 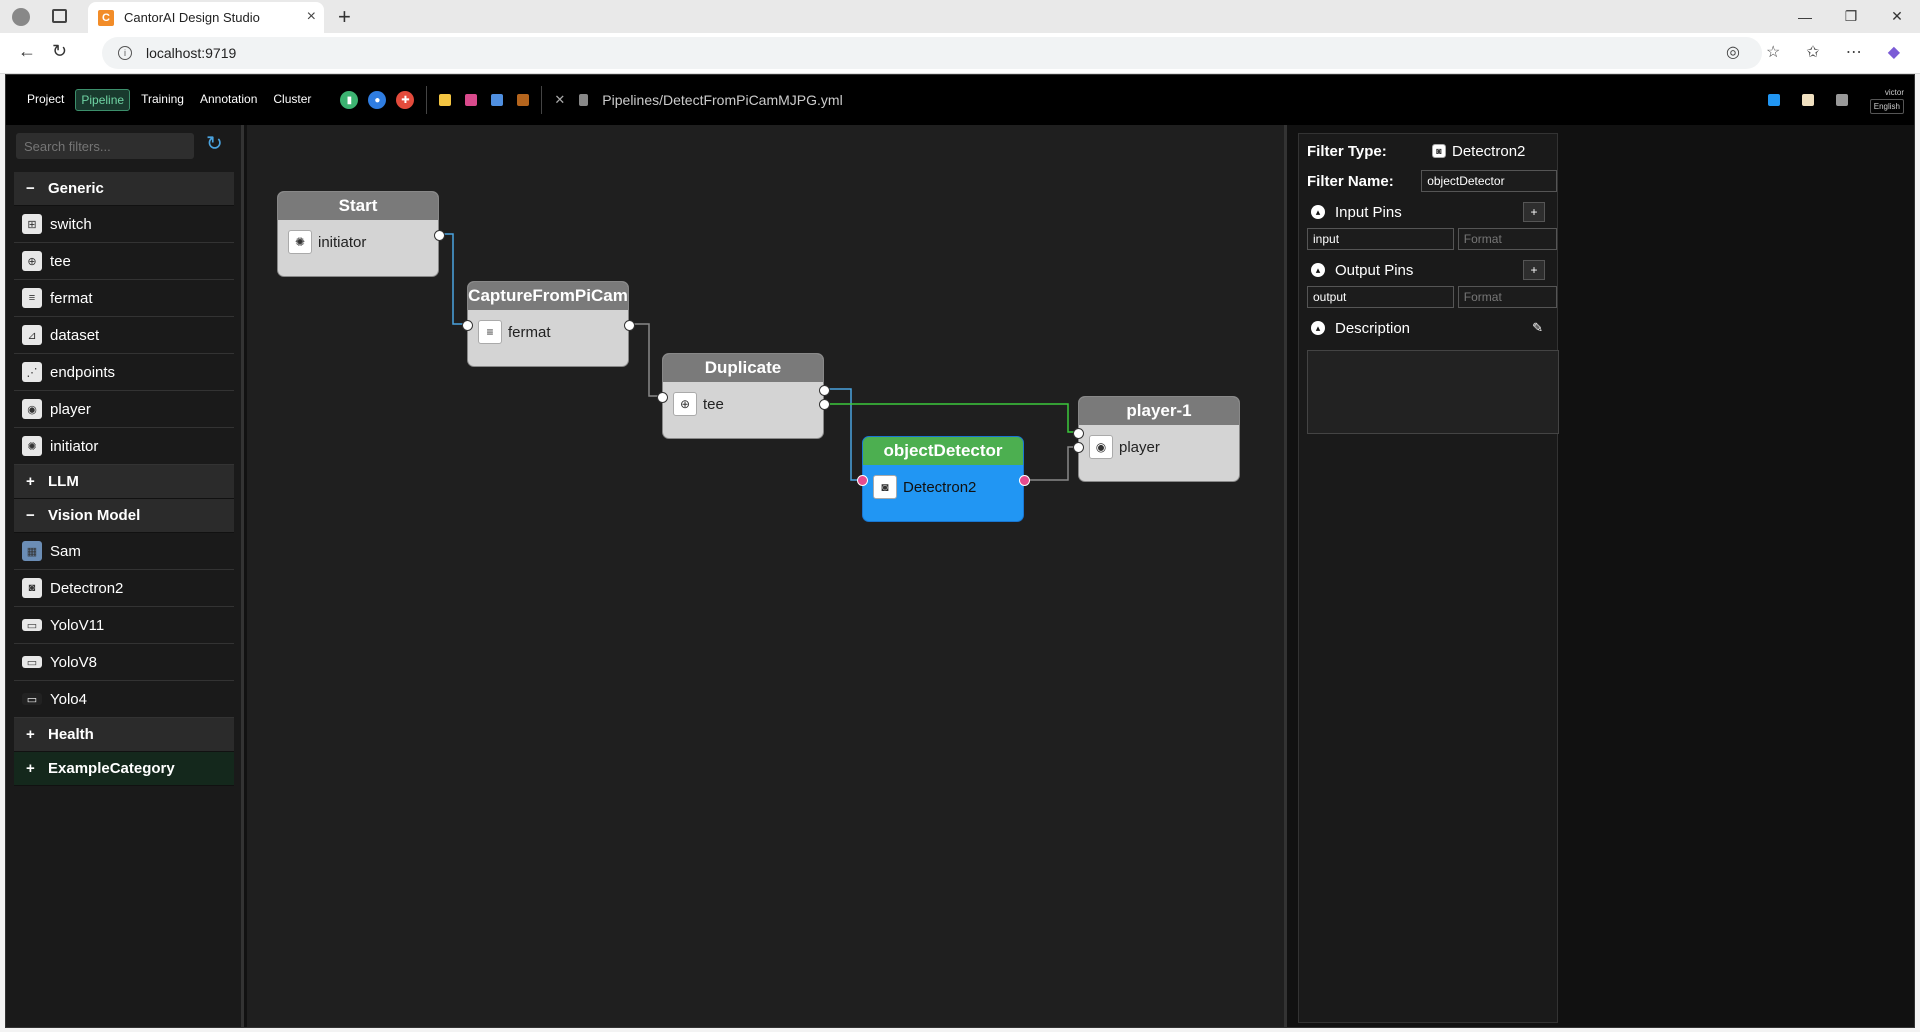 I want to click on site-info-icon: i, so click(x=125, y=53).